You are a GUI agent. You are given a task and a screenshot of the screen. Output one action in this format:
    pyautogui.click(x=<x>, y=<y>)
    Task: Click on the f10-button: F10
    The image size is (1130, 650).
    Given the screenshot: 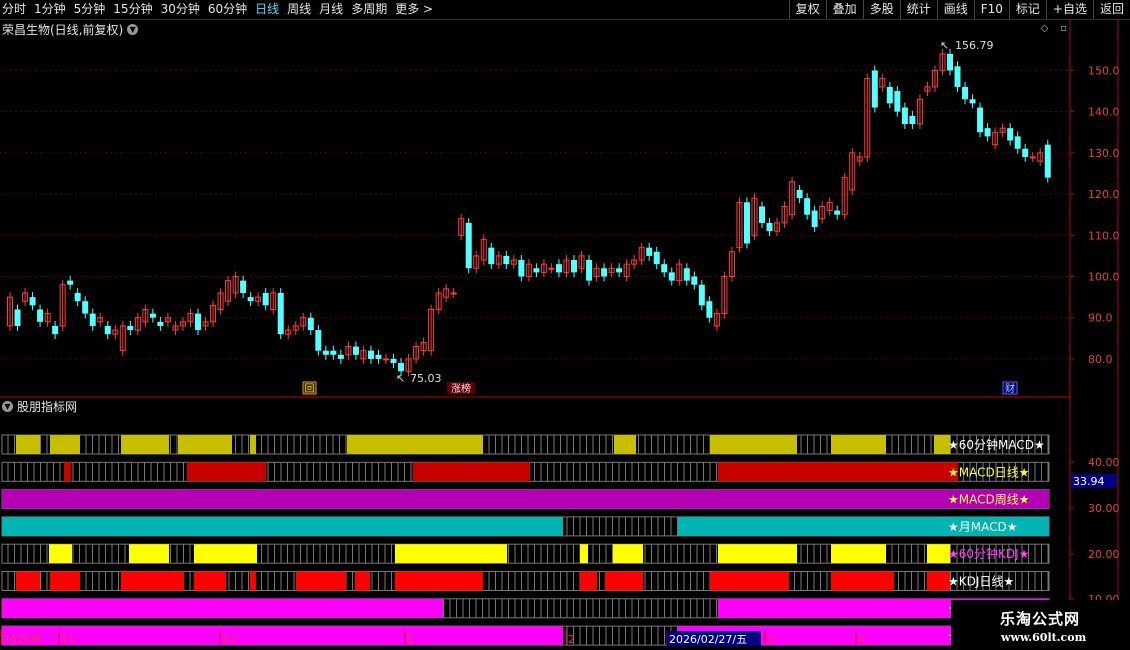 What is the action you would take?
    pyautogui.click(x=991, y=9)
    